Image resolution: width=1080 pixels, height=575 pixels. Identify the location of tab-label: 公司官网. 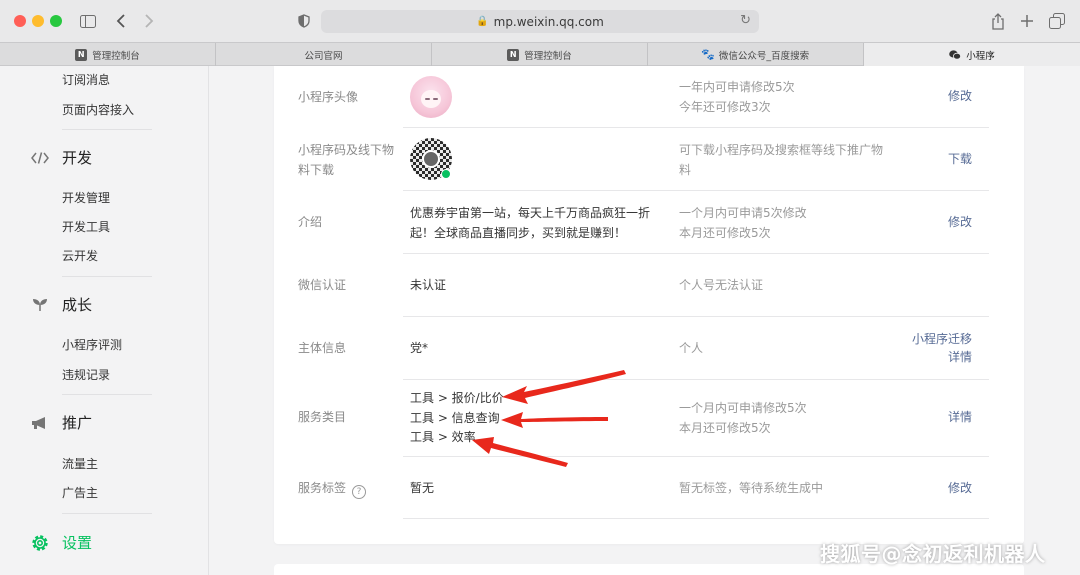
(323, 56).